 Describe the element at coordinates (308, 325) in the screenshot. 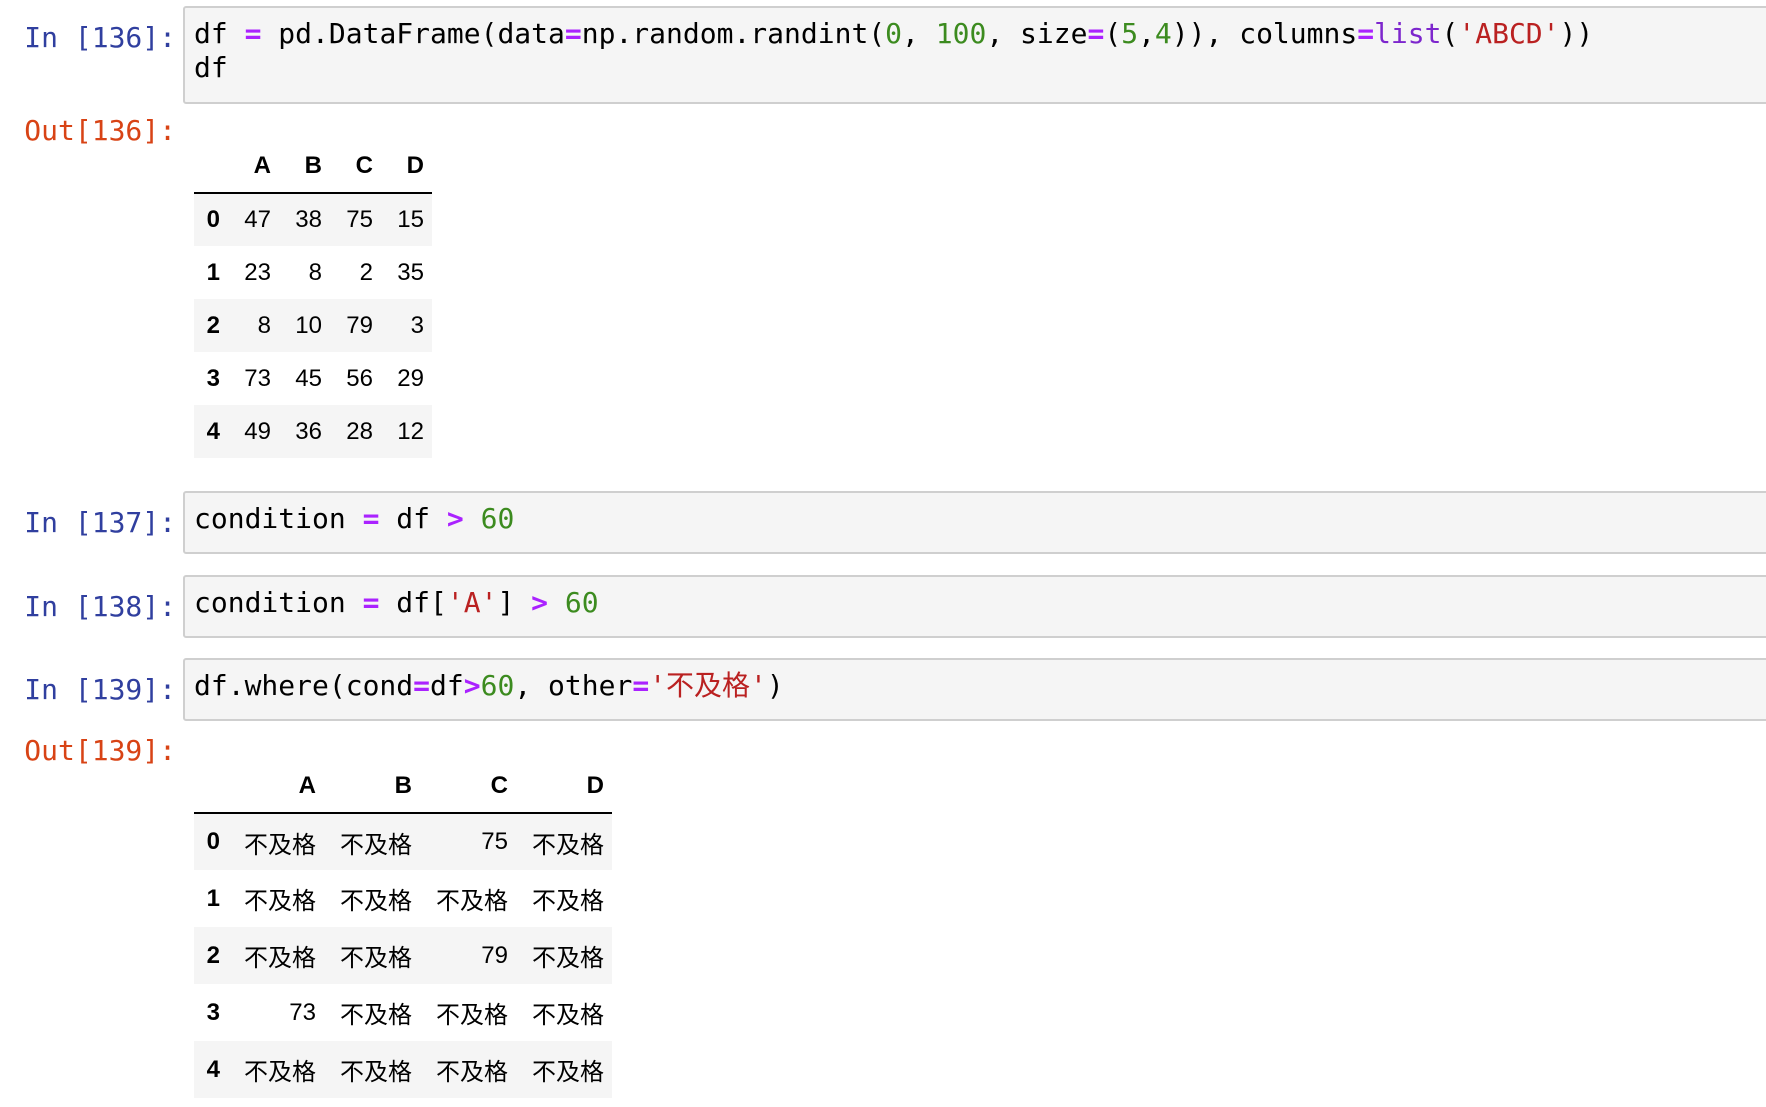

I see `table-cell: 10` at that location.